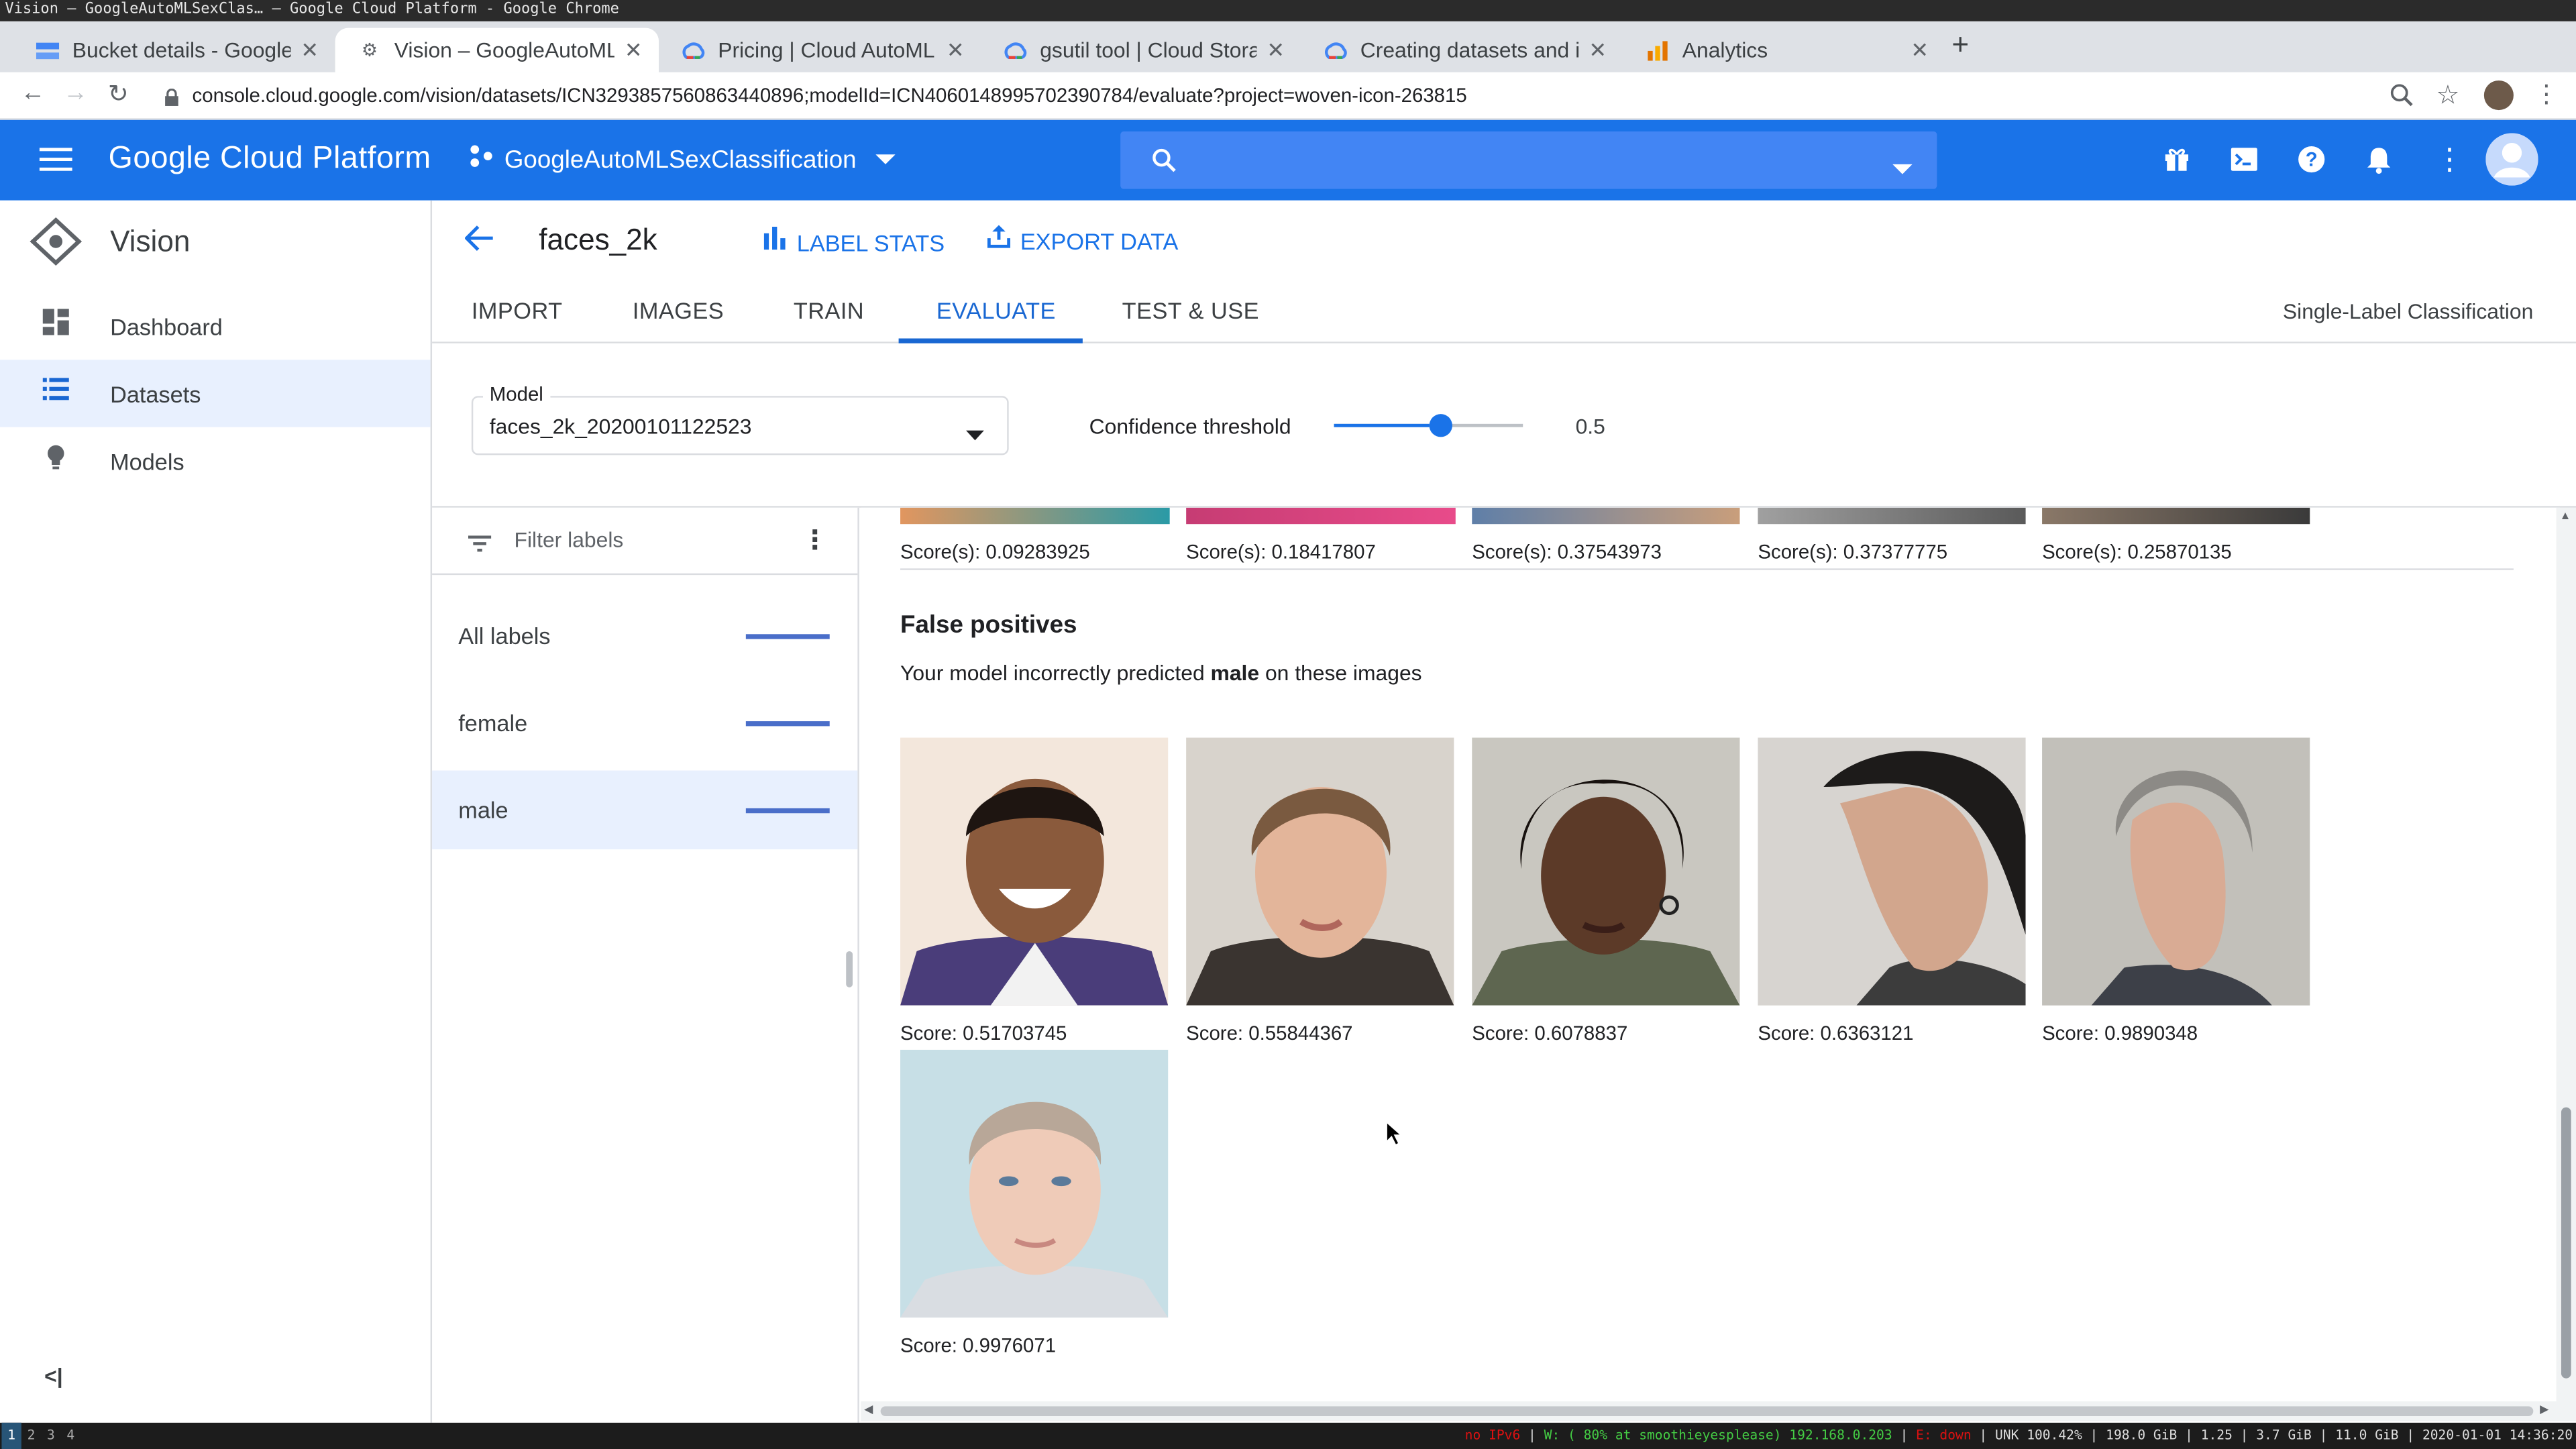  I want to click on model-select-label: Model, so click(516, 394).